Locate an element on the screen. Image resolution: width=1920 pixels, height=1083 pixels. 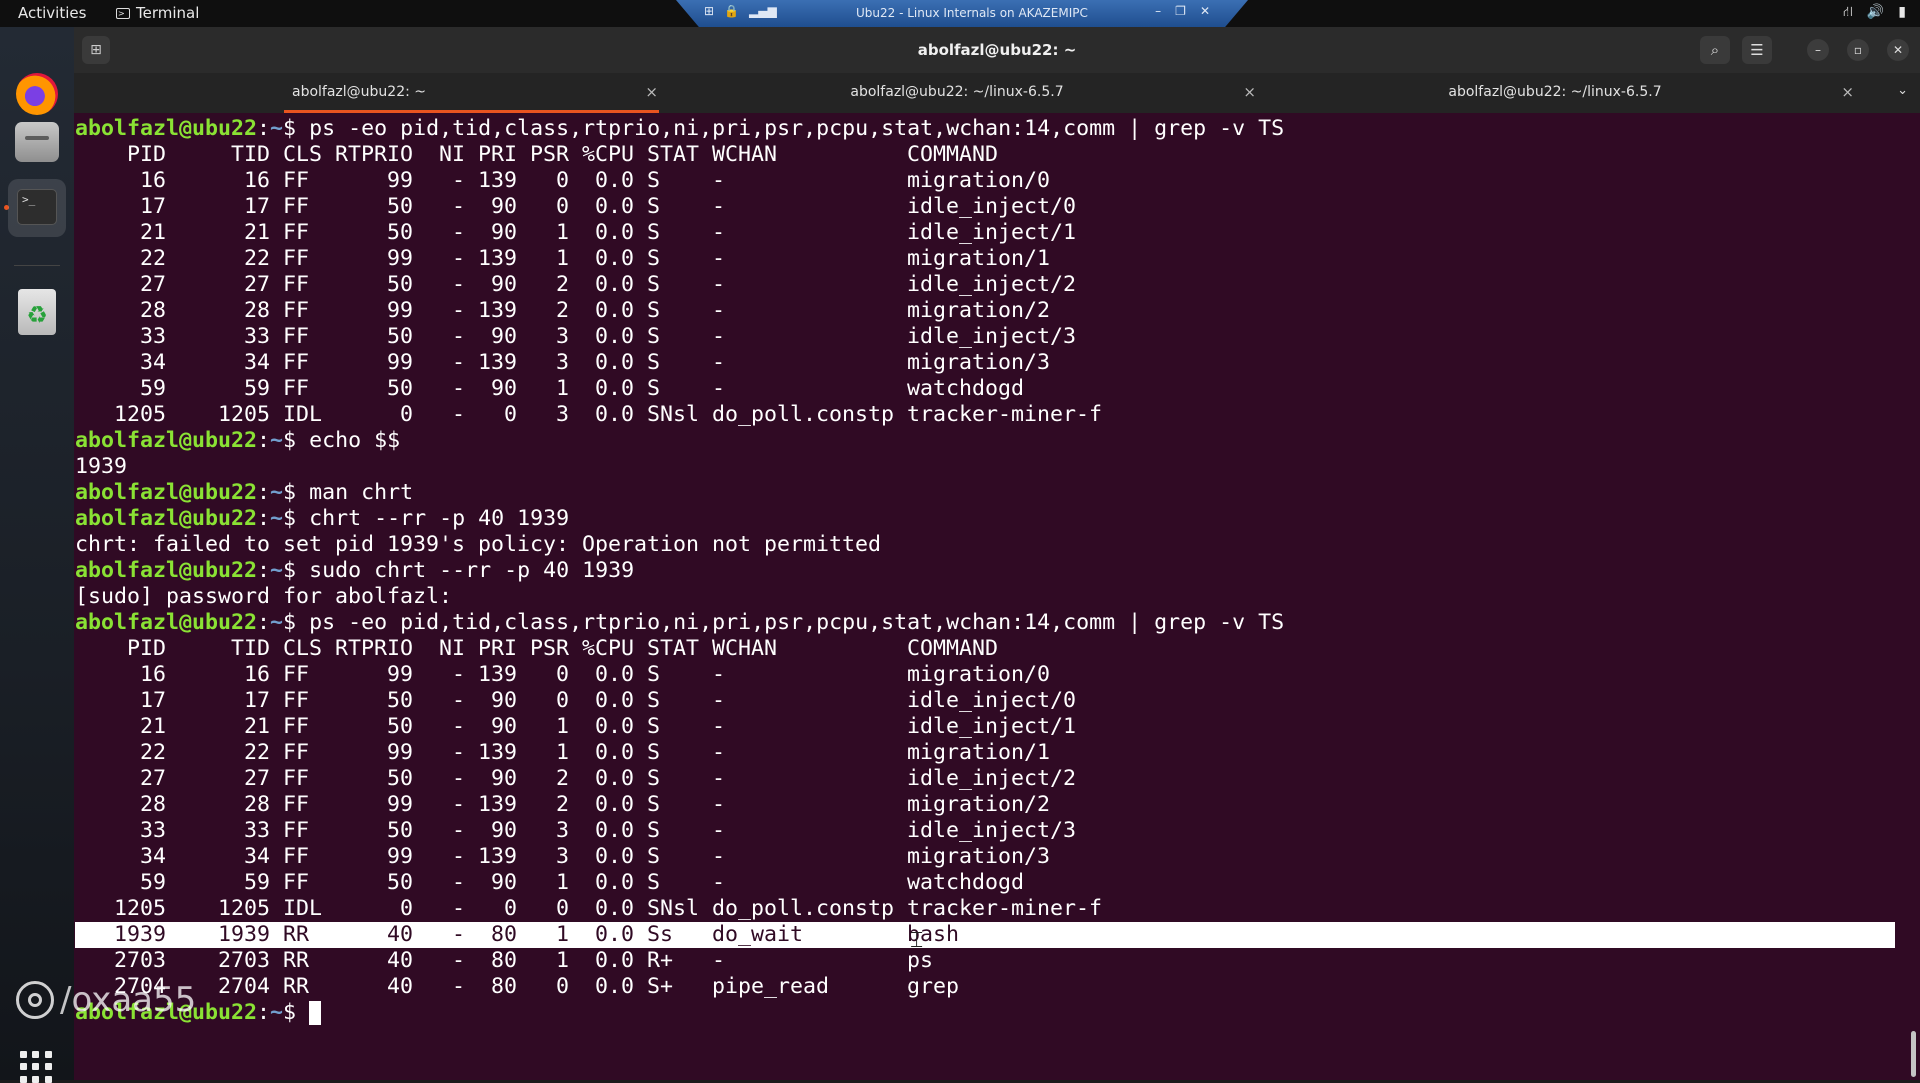
tab-linux-1: abolfazl@ubu22: ~/linux-6.5.7 × is located at coordinates (971, 93).